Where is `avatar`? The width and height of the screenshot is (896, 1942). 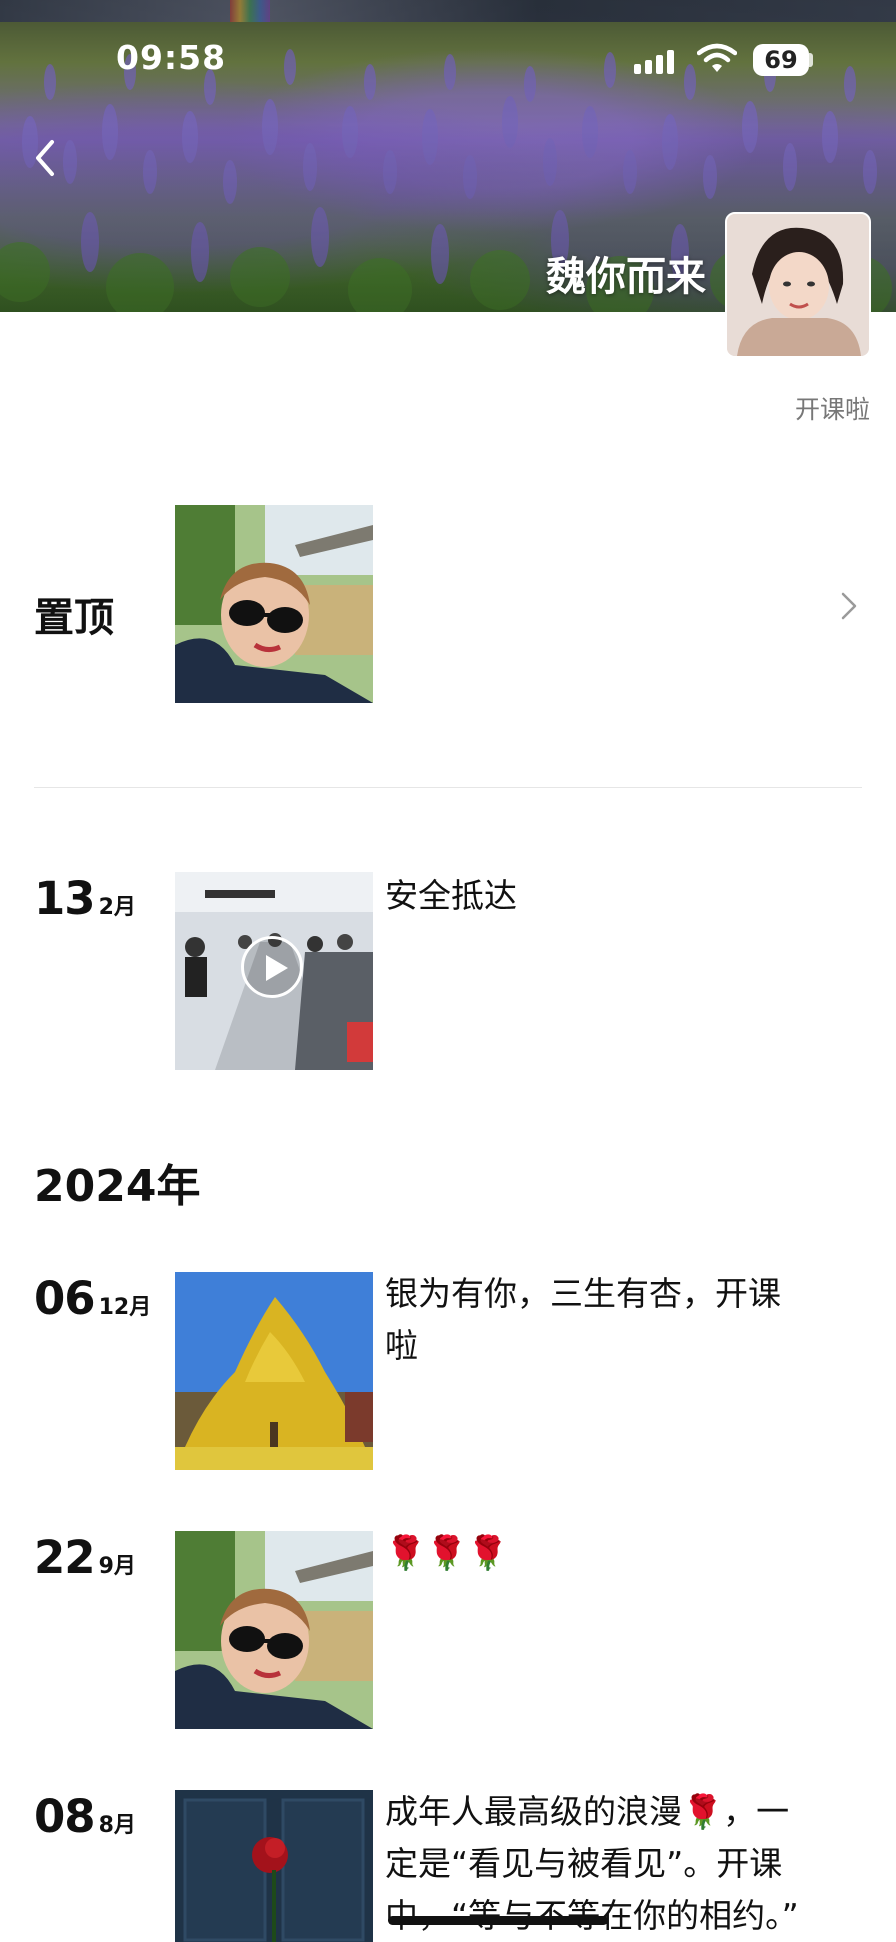 avatar is located at coordinates (798, 285).